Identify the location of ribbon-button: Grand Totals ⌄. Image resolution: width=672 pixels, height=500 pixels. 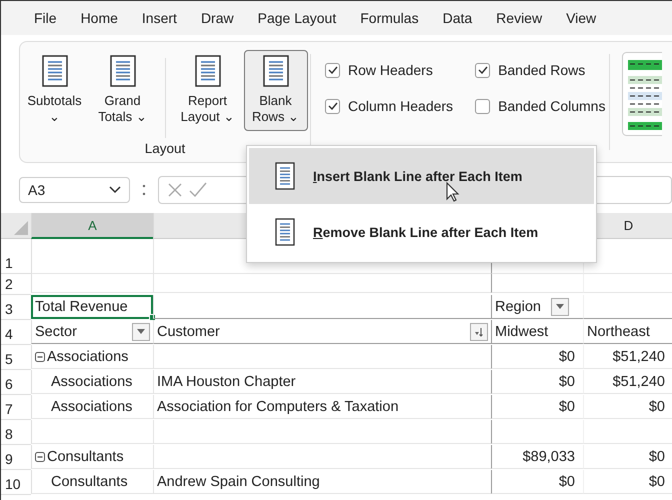
(122, 90).